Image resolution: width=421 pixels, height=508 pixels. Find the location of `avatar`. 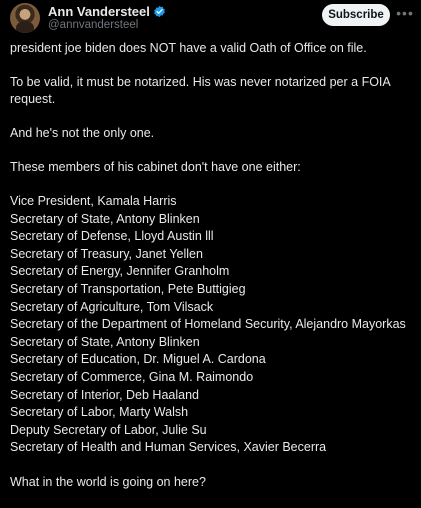

avatar is located at coordinates (25, 18).